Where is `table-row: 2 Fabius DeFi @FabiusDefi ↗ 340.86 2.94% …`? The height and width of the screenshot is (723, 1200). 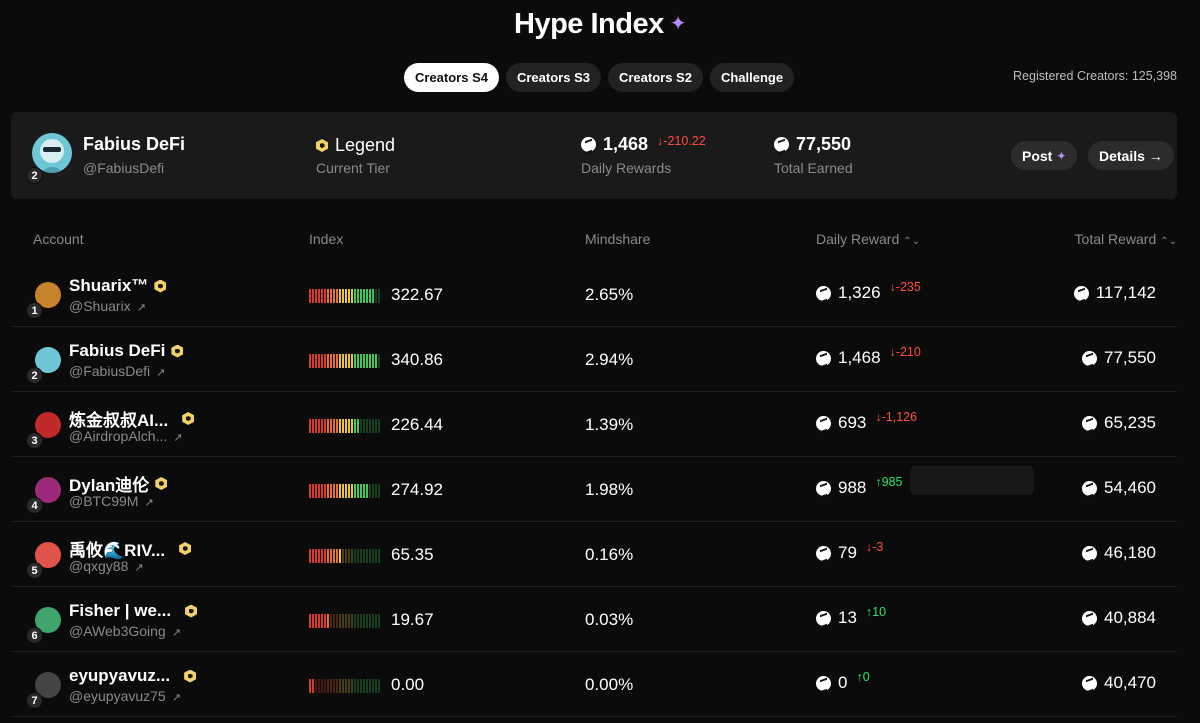
table-row: 2 Fabius DeFi @FabiusDefi ↗ 340.86 2.94% … is located at coordinates (594, 359).